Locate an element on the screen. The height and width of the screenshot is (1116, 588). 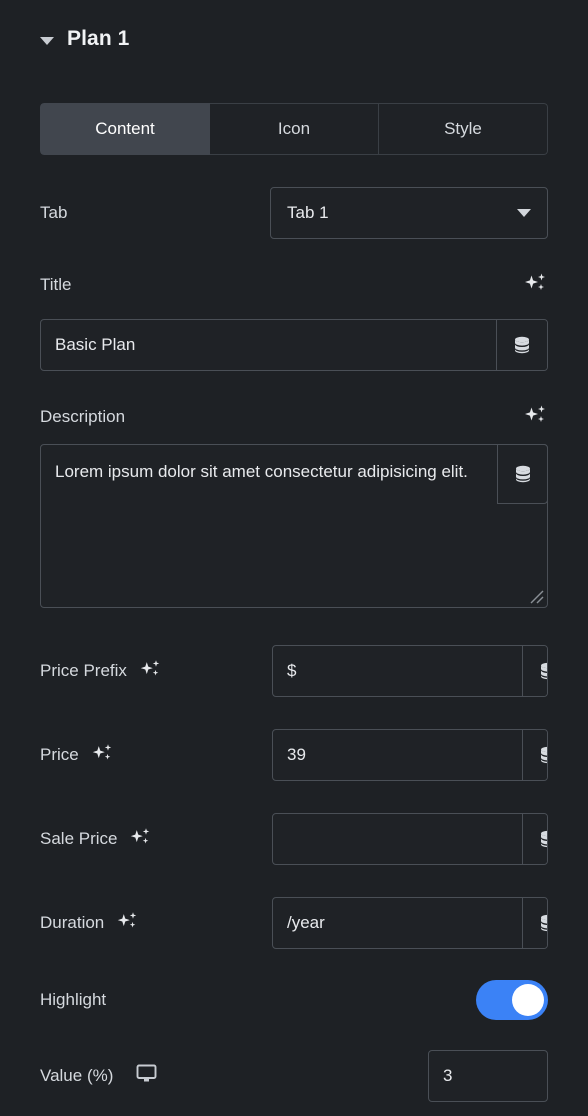
sale-price-input-group is located at coordinates (410, 839).